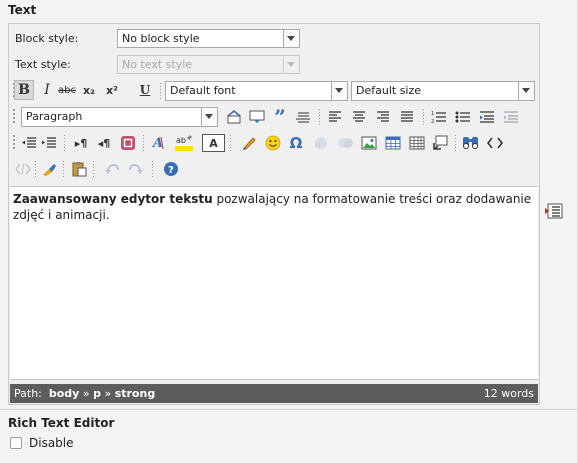 The height and width of the screenshot is (463, 578). Describe the element at coordinates (159, 143) in the screenshot. I see `remove-format-icon: A` at that location.